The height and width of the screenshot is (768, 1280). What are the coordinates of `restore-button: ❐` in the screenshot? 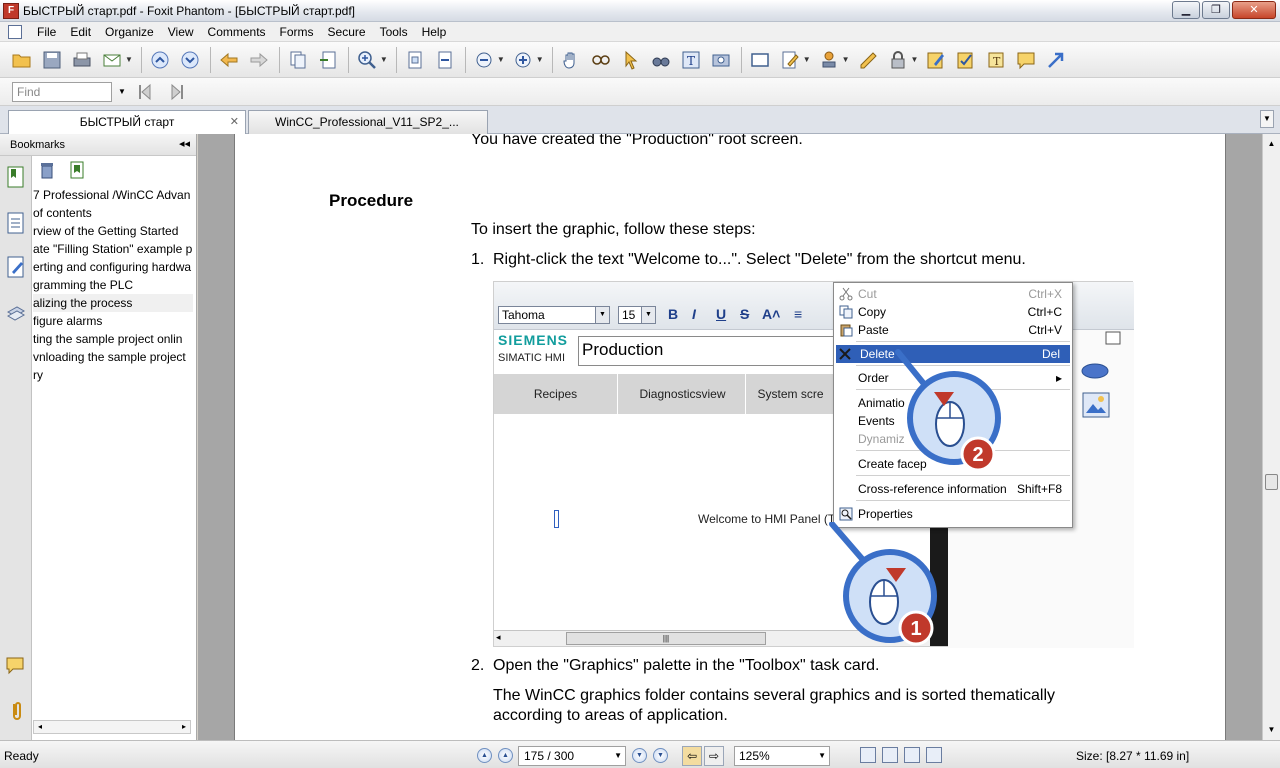 It's located at (1216, 10).